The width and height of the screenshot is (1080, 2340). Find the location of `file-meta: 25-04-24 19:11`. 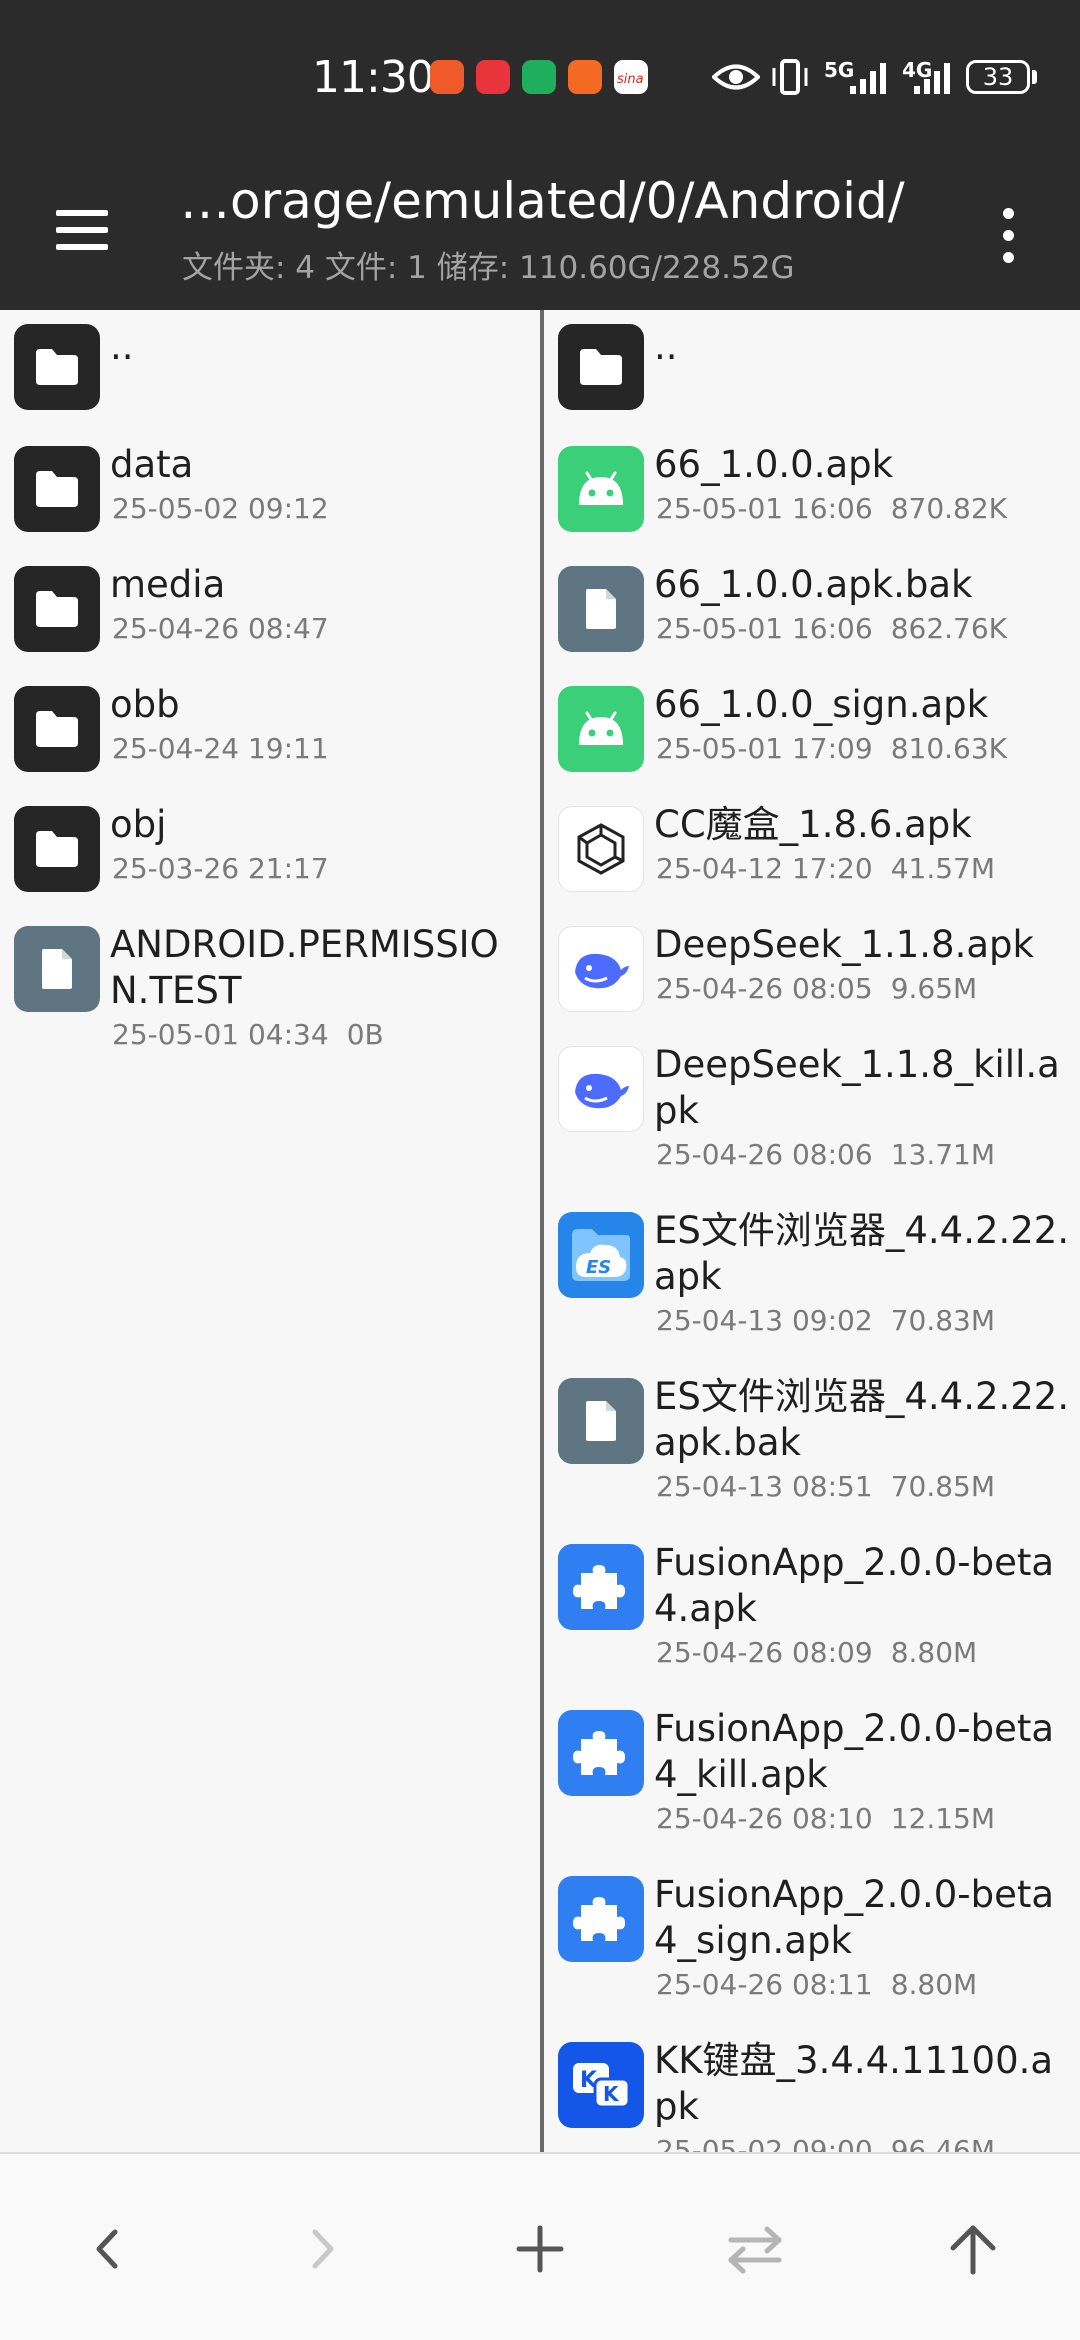

file-meta: 25-04-24 19:11 is located at coordinates (220, 748).